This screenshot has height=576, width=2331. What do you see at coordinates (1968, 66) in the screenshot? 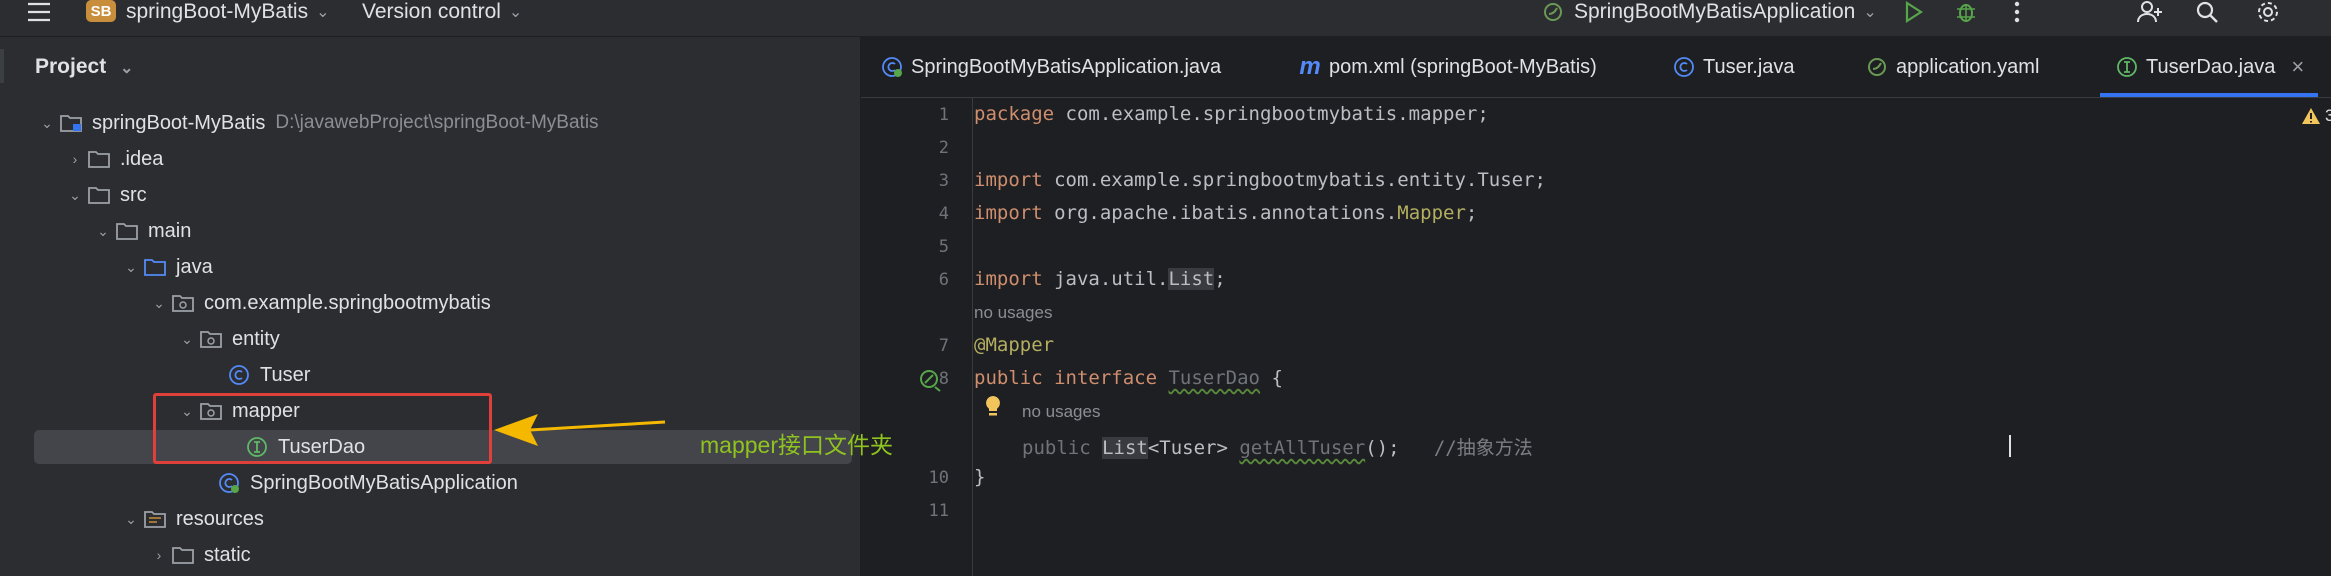
I see `tab-label: application.yaml` at bounding box center [1968, 66].